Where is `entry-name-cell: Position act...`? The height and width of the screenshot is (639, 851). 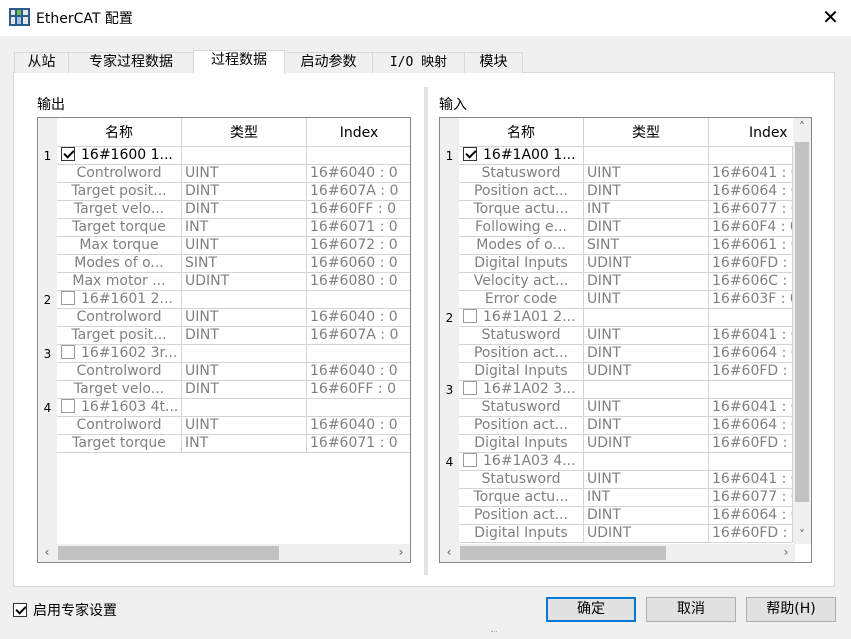 entry-name-cell: Position act... is located at coordinates (521, 426).